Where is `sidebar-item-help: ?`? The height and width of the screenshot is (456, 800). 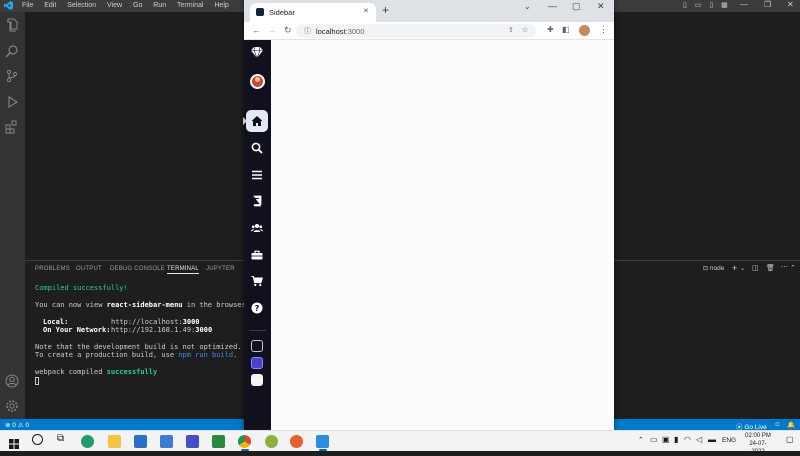 sidebar-item-help: ? is located at coordinates (257, 308).